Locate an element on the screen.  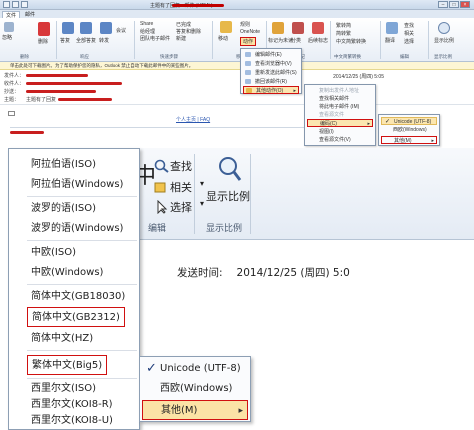
recall-icon is located at coordinates (248, 81).